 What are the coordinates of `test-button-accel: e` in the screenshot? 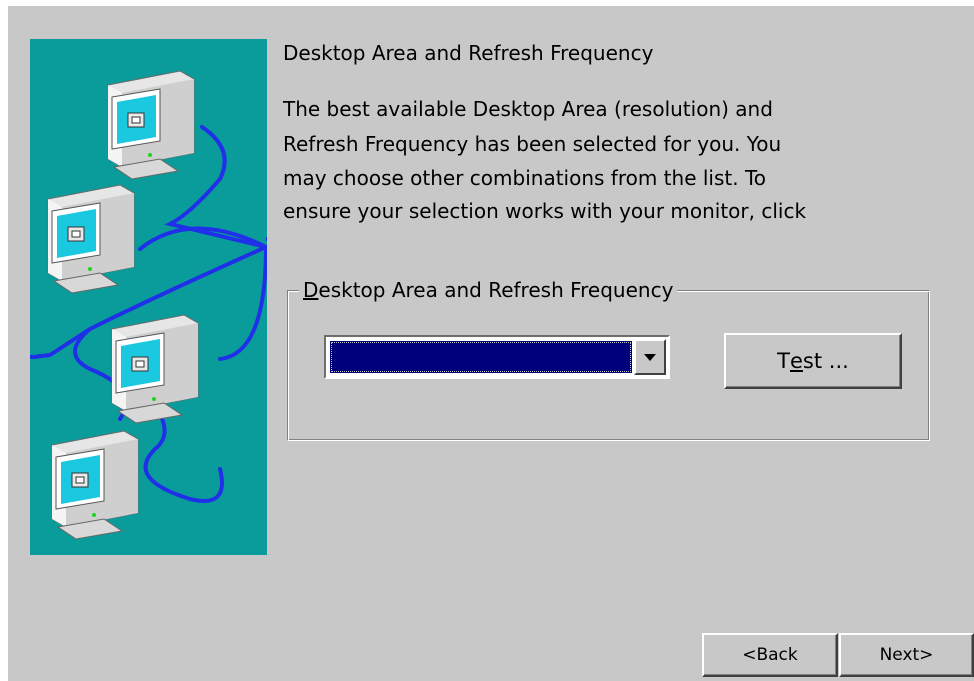 It's located at (796, 361).